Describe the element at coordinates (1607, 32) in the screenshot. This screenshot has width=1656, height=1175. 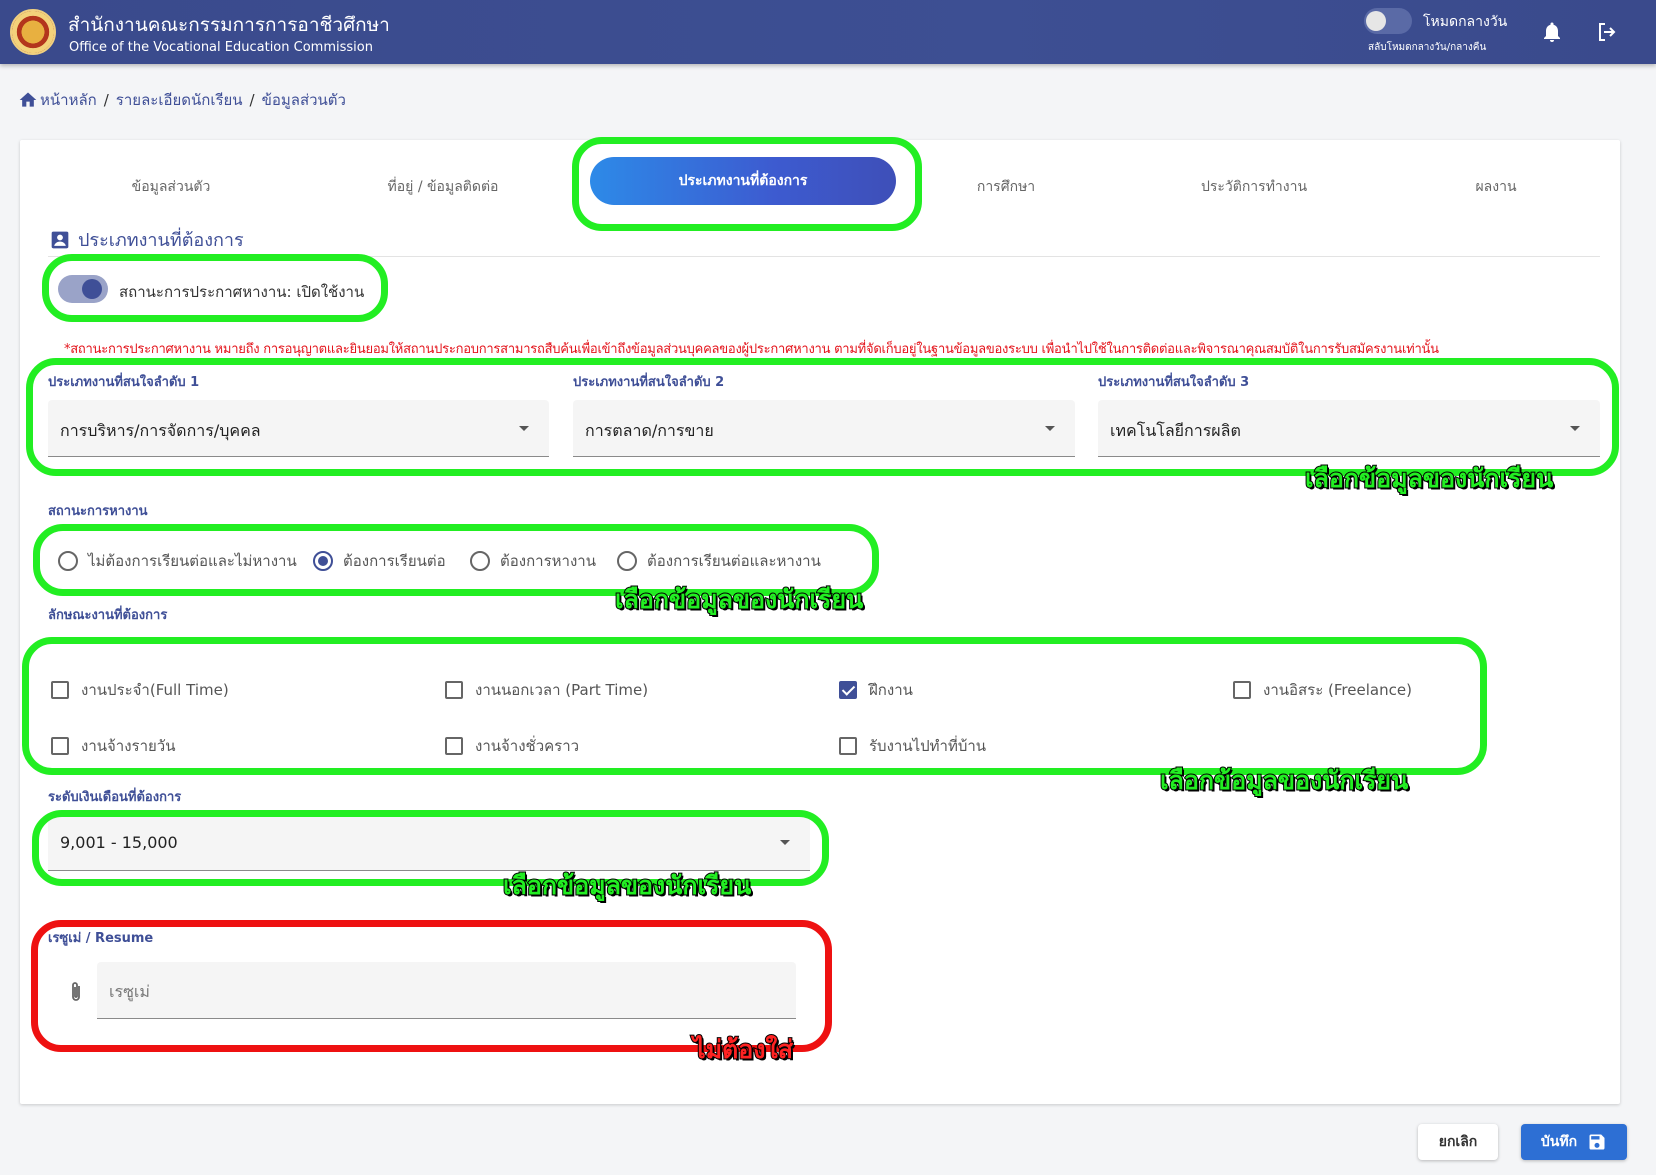
I see `logout-icon` at that location.